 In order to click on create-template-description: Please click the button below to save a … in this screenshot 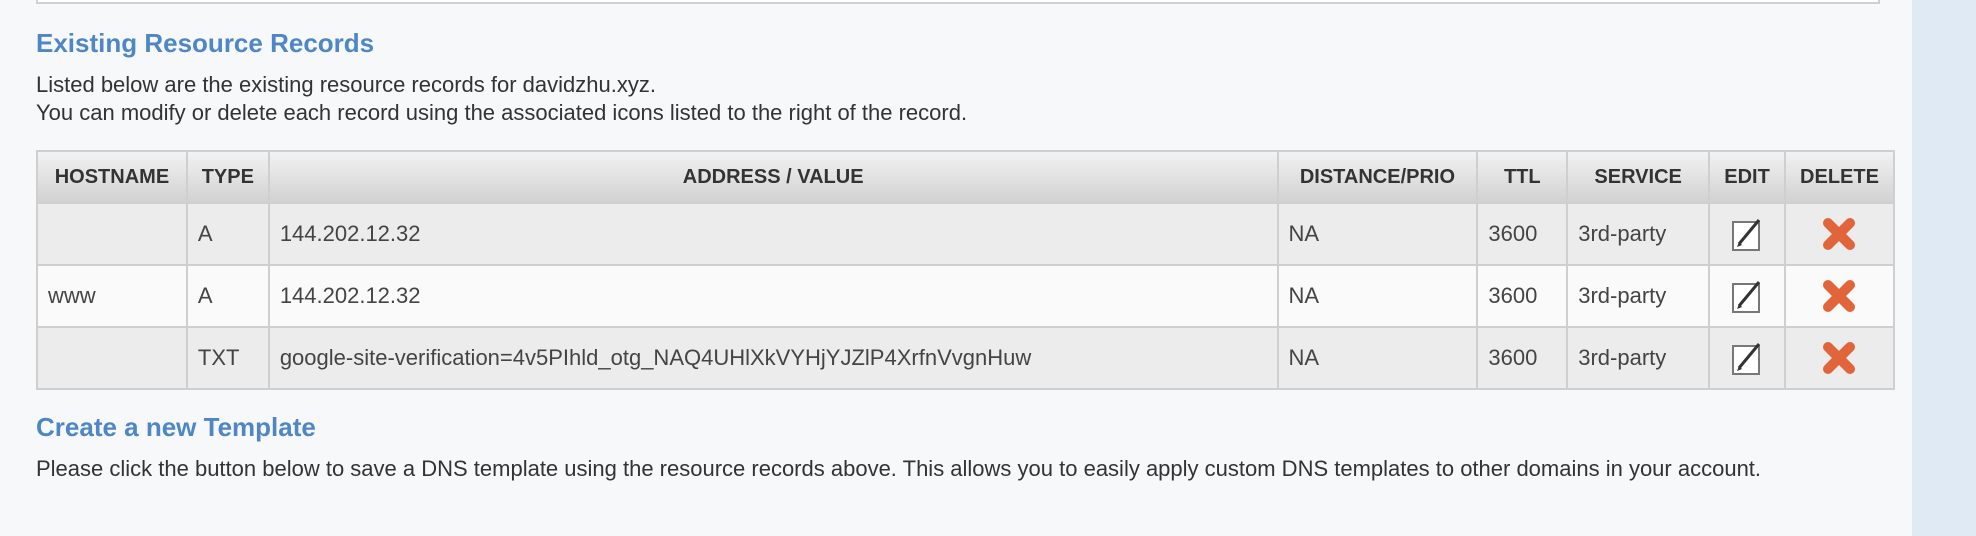, I will do `click(899, 468)`.